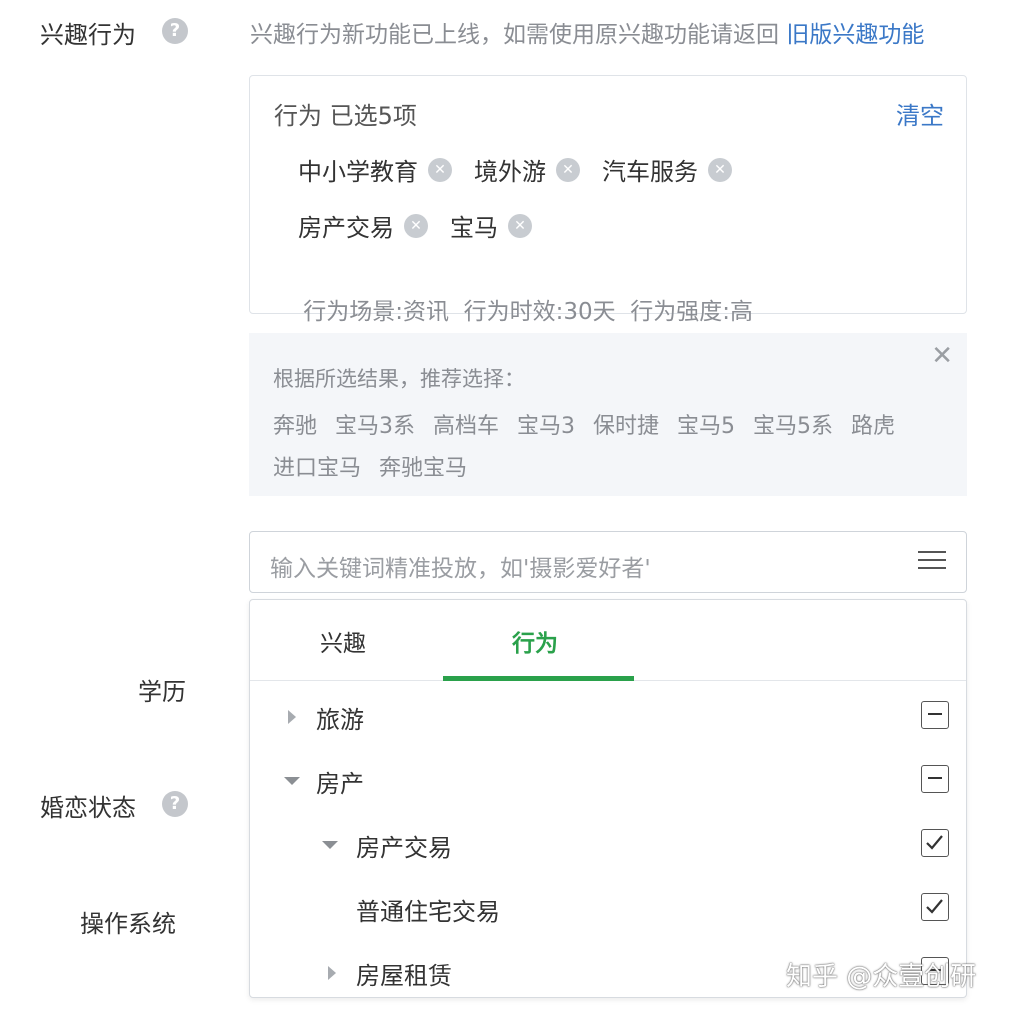 The image size is (1030, 1018). What do you see at coordinates (942, 356) in the screenshot?
I see `close-icon: ✕` at bounding box center [942, 356].